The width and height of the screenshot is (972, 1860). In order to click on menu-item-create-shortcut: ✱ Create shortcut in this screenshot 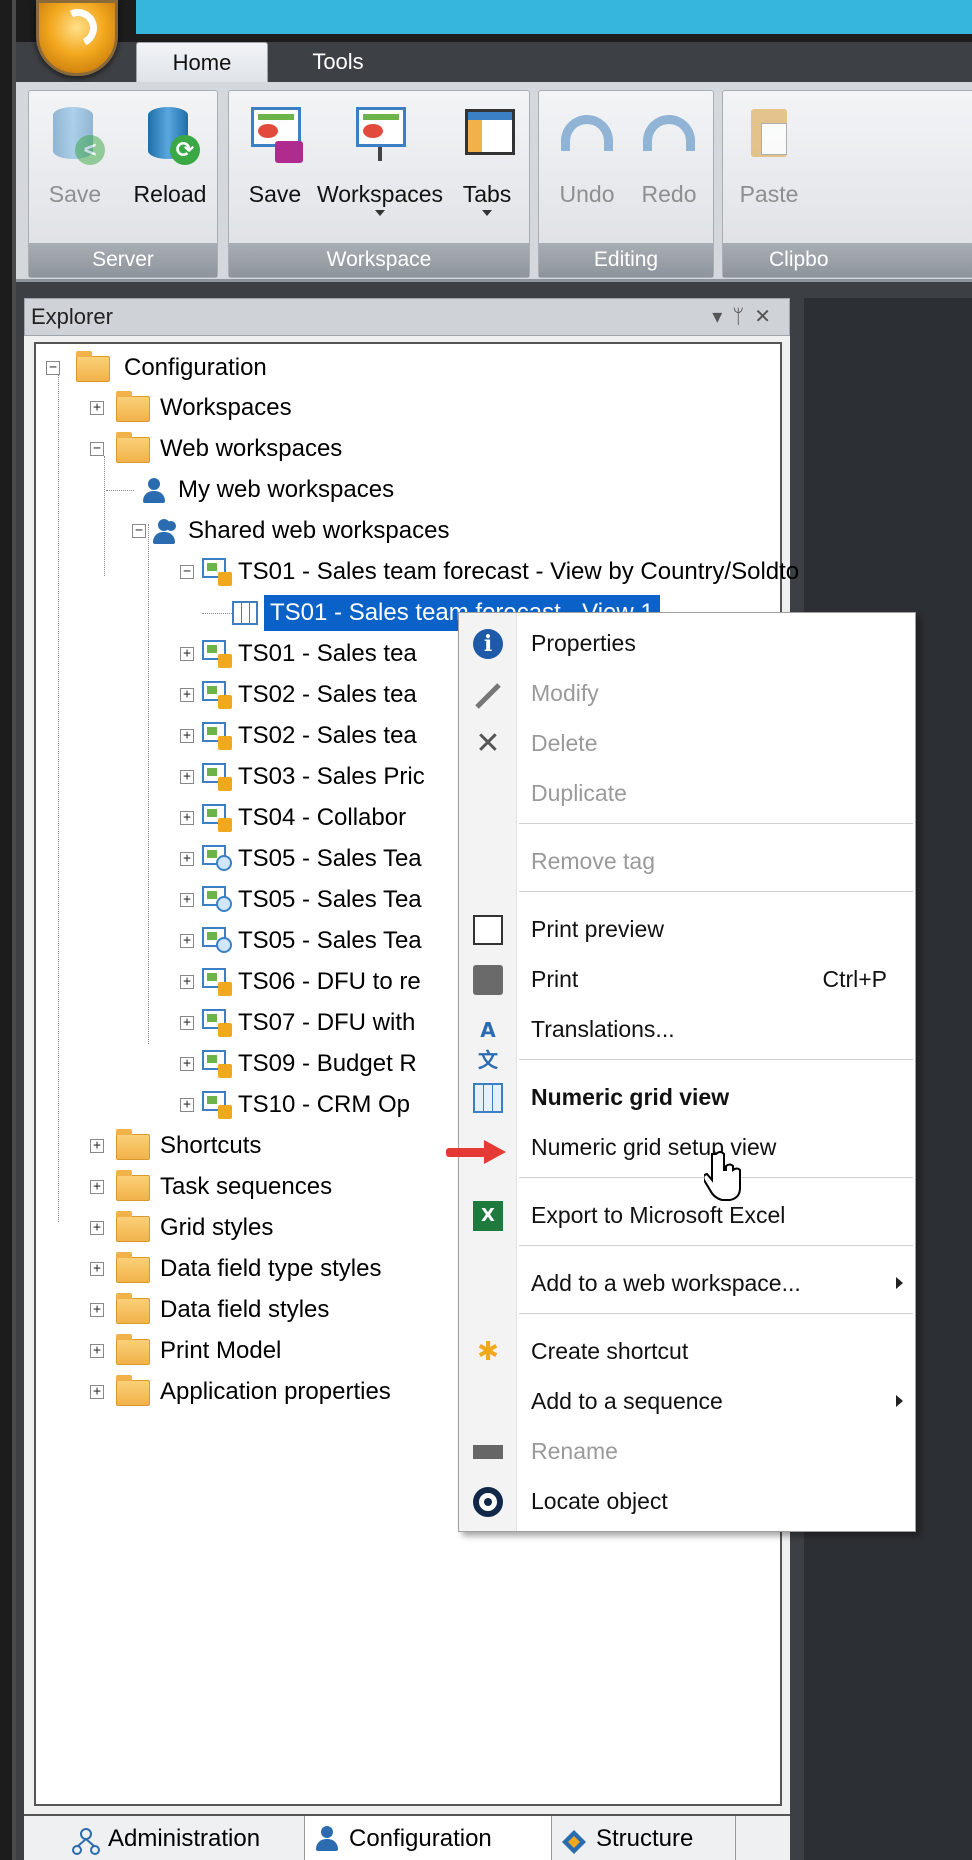, I will do `click(687, 1351)`.